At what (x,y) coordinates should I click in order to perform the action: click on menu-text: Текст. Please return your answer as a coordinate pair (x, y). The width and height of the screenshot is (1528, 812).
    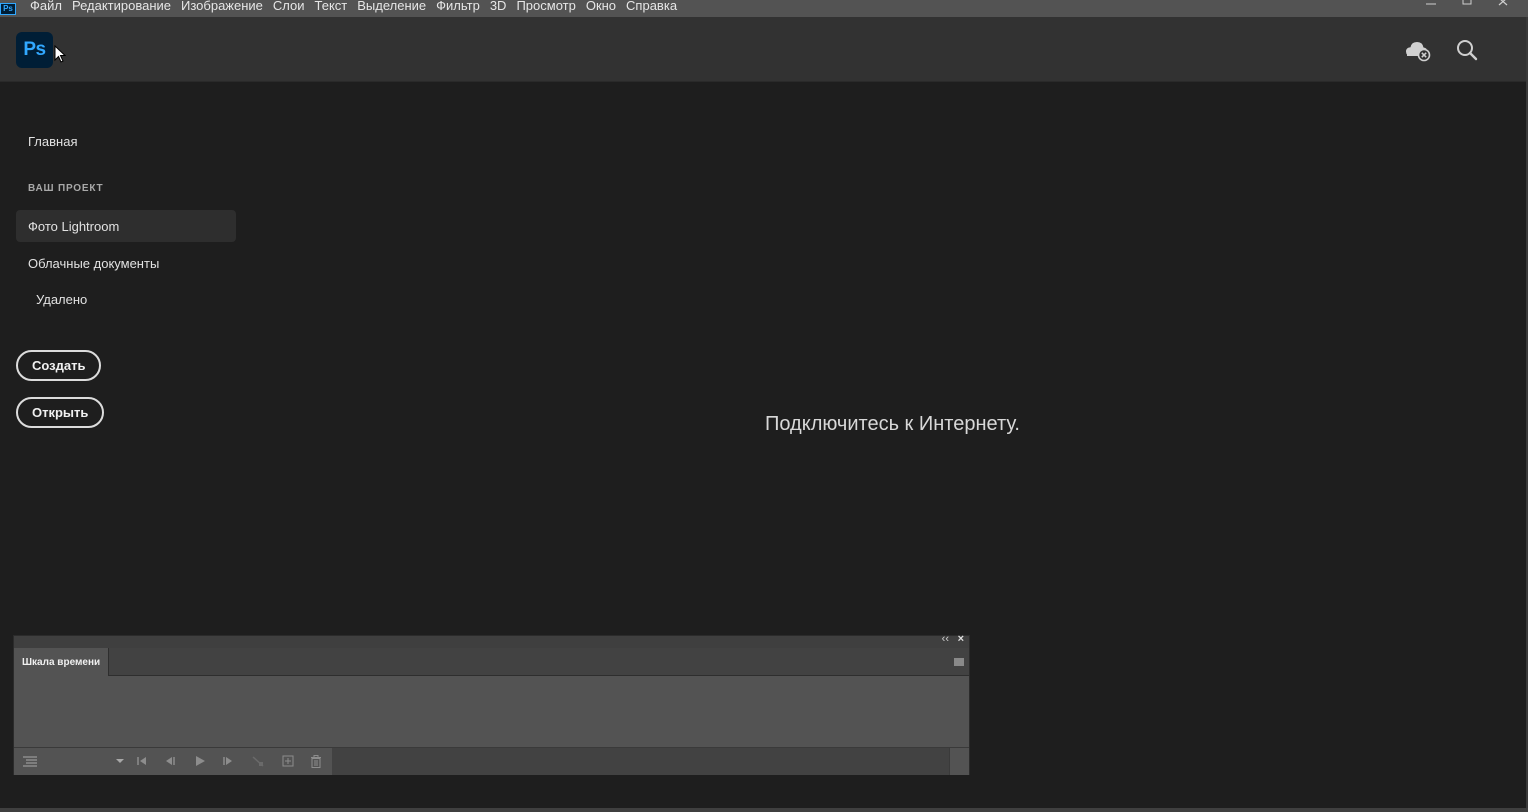
    Looking at the image, I should click on (331, 6).